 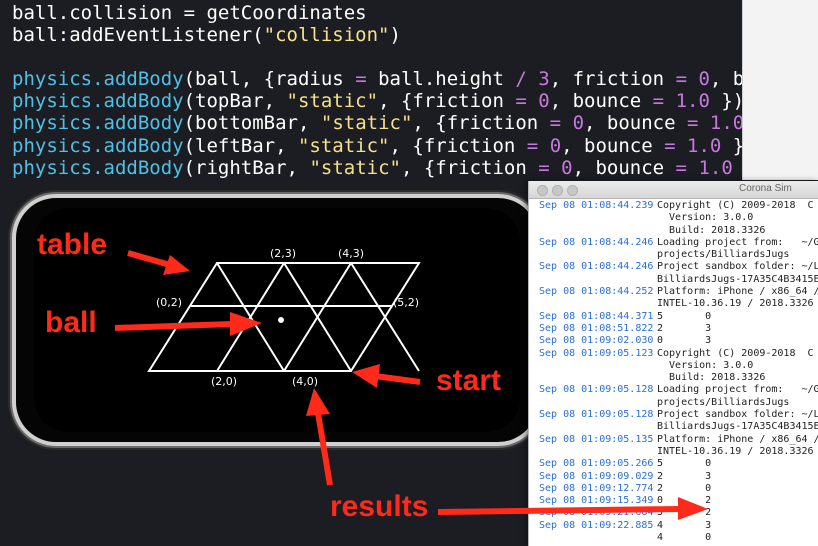 I want to click on log-row: Sep 08 01:09:09.029 2 3, so click(x=678, y=477).